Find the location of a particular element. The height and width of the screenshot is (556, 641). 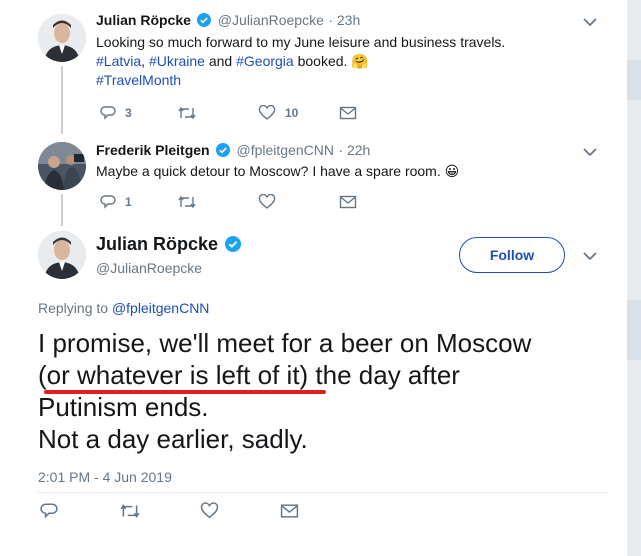

tweet-time: · 23h is located at coordinates (344, 20).